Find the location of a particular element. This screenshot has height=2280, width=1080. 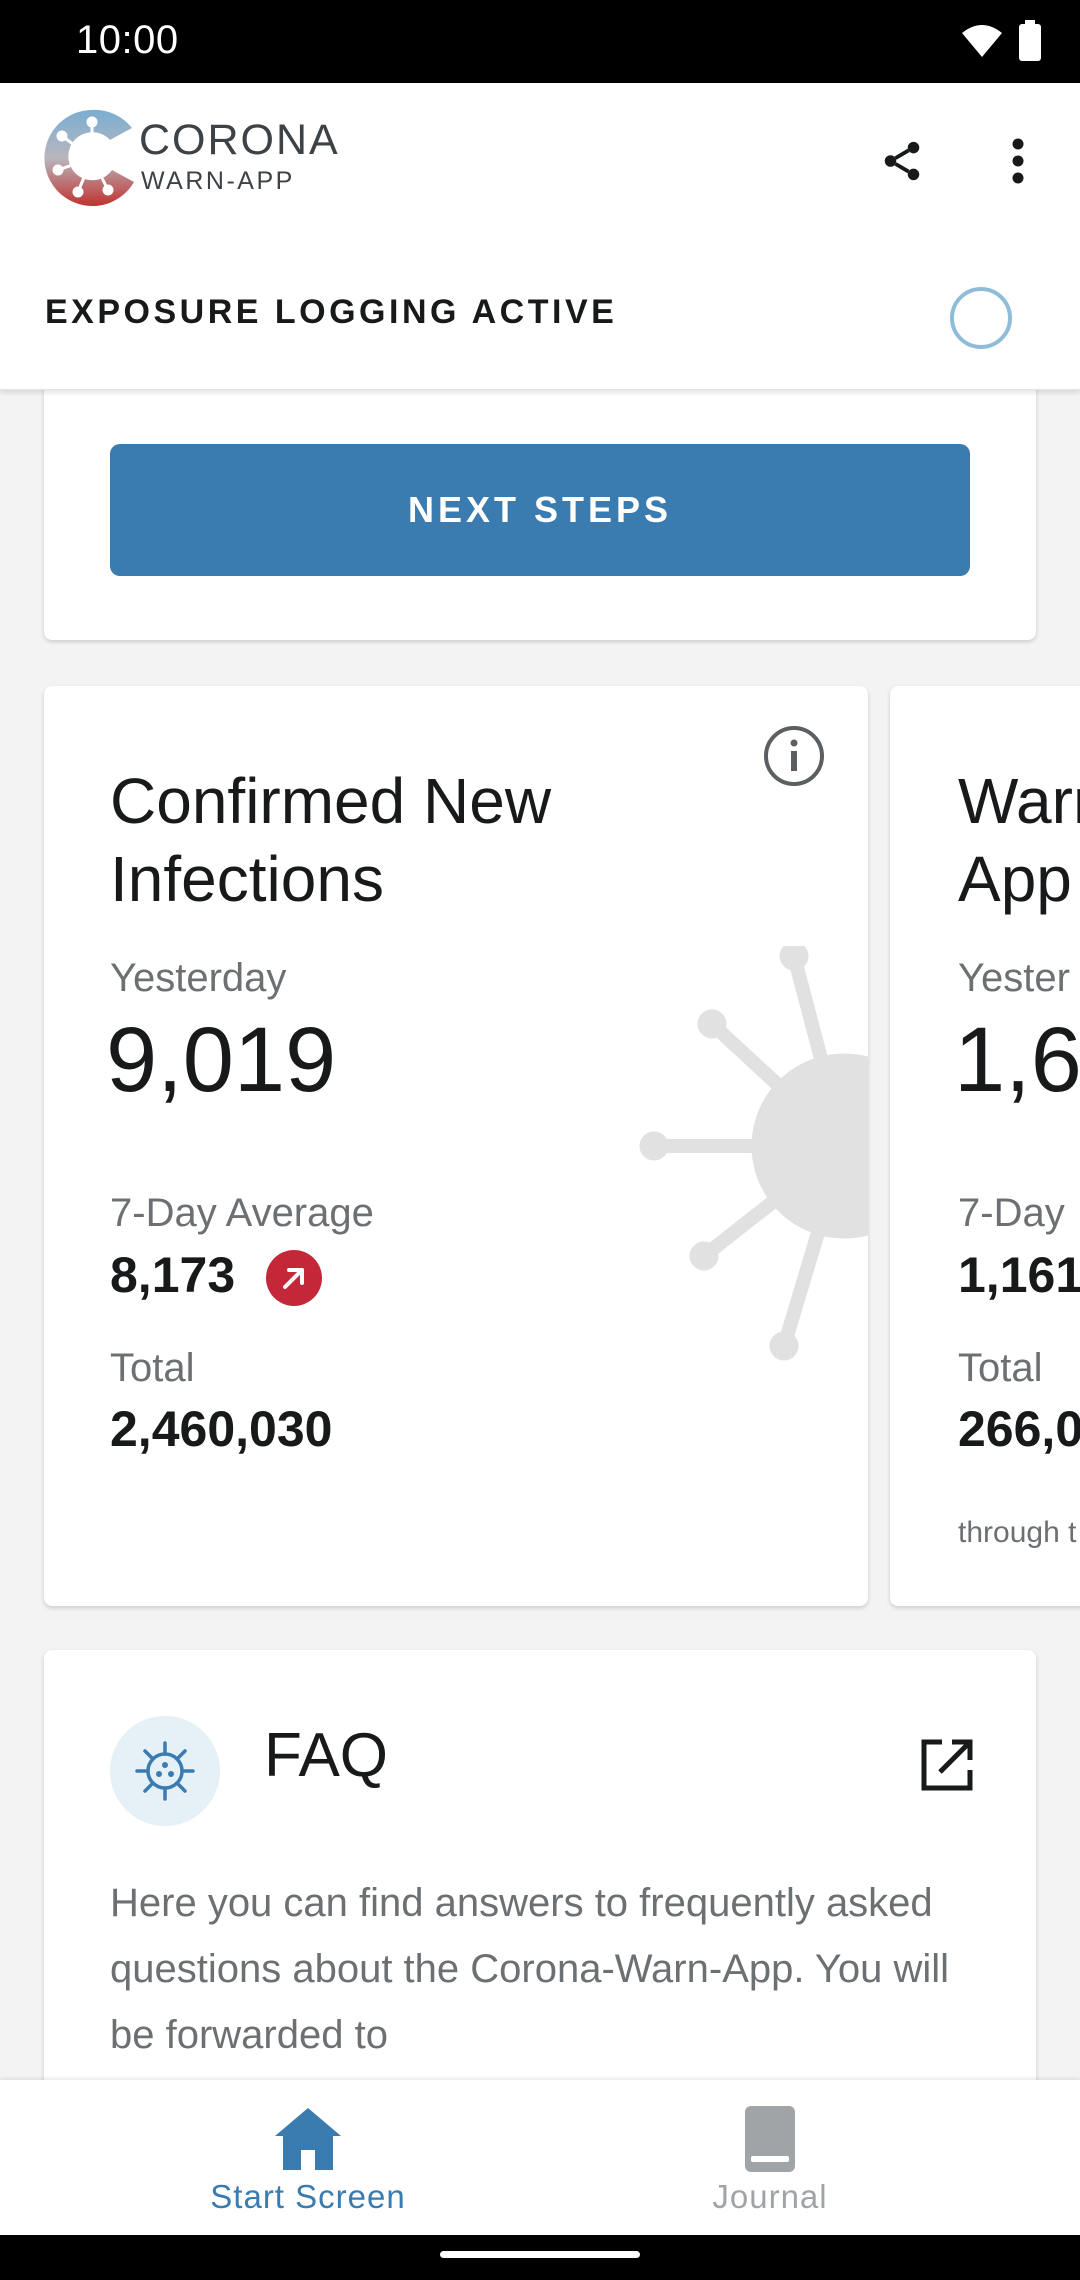

statistics-title: Confirmed New Infections is located at coordinates (331, 840).